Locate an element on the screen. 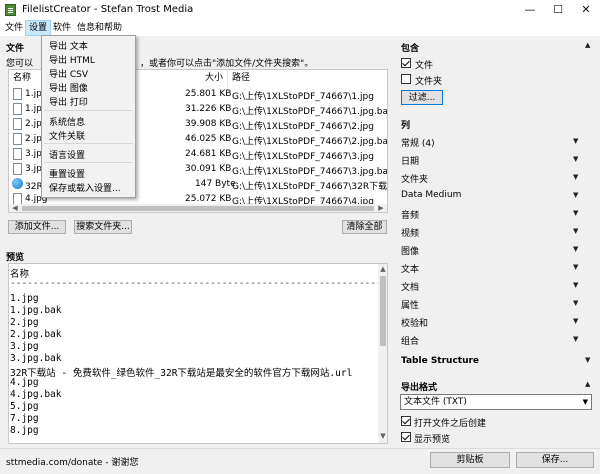 Image resolution: width=600 pixels, height=474 pixels. file-path: G:\上传\1XLStoPDF_74667\1.jpg is located at coordinates (303, 97).